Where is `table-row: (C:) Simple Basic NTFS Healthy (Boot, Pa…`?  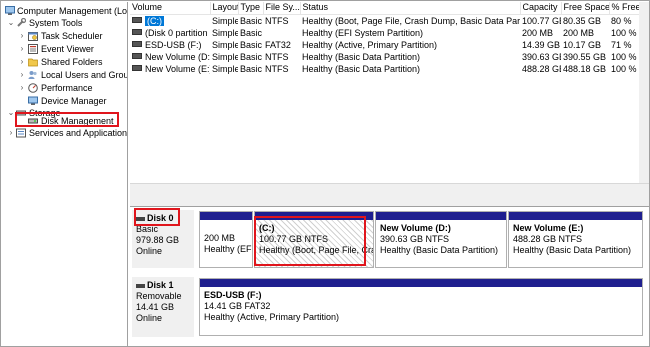 table-row: (C:) Simple Basic NTFS Healthy (Boot, Pa… is located at coordinates (384, 20).